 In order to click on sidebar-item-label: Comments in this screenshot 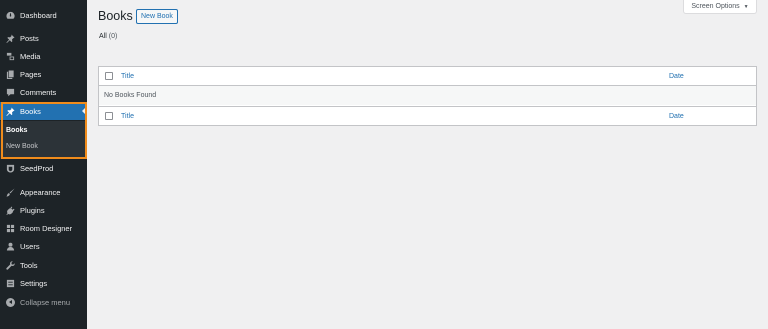, I will do `click(38, 92)`.